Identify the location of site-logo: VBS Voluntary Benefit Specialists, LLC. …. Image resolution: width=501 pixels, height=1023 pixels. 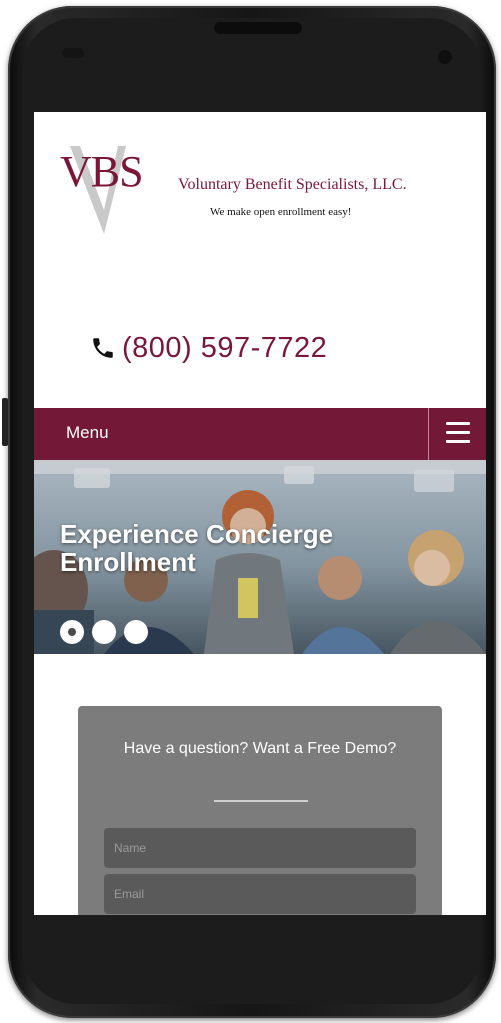
(270, 196).